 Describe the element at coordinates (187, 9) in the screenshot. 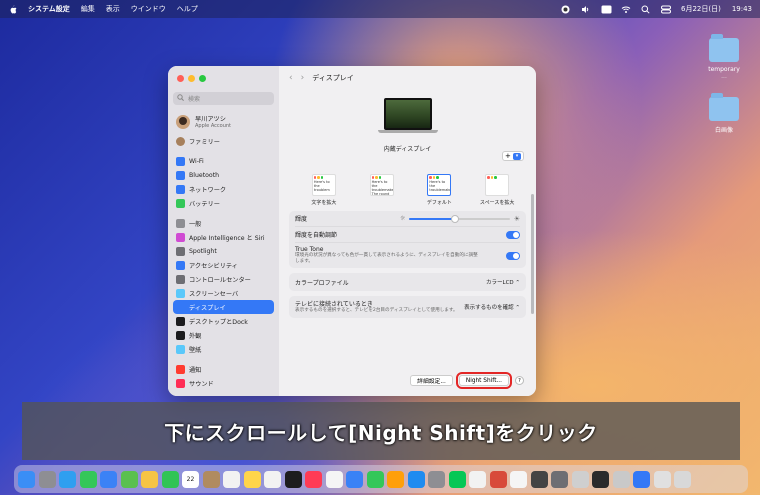

I see `menu-help: ヘルプ` at that location.